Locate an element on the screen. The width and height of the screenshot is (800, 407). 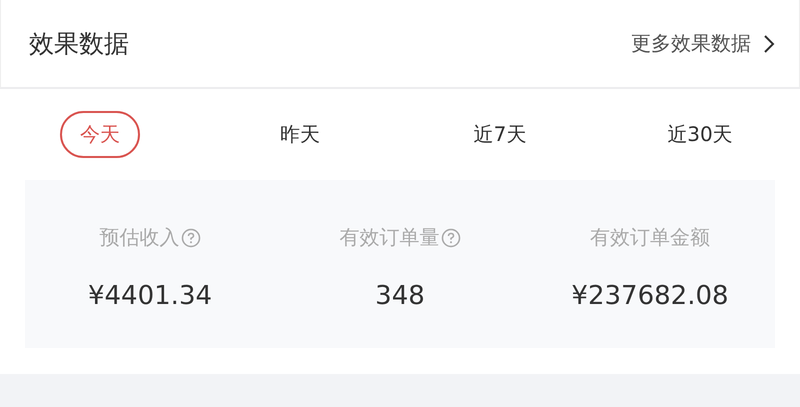
date-tab: 昨天 is located at coordinates (300, 134).